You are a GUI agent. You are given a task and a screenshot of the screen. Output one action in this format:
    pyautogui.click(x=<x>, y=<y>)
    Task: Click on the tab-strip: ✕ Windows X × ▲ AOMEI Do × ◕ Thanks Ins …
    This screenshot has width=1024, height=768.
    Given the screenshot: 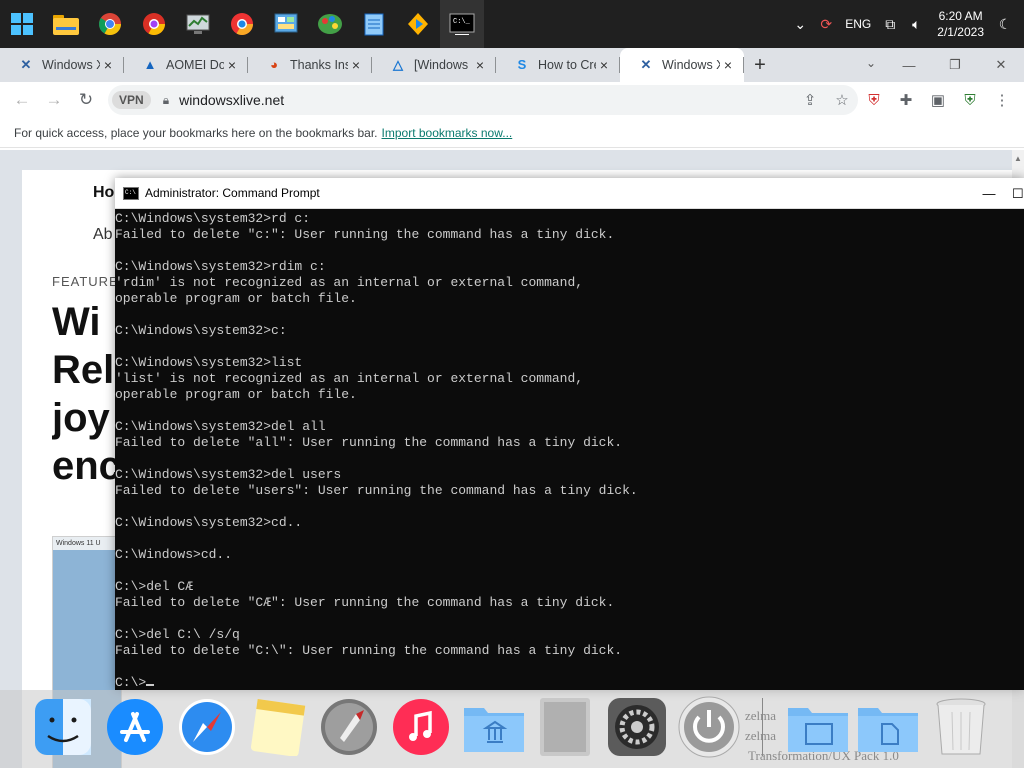 What is the action you would take?
    pyautogui.click(x=512, y=65)
    